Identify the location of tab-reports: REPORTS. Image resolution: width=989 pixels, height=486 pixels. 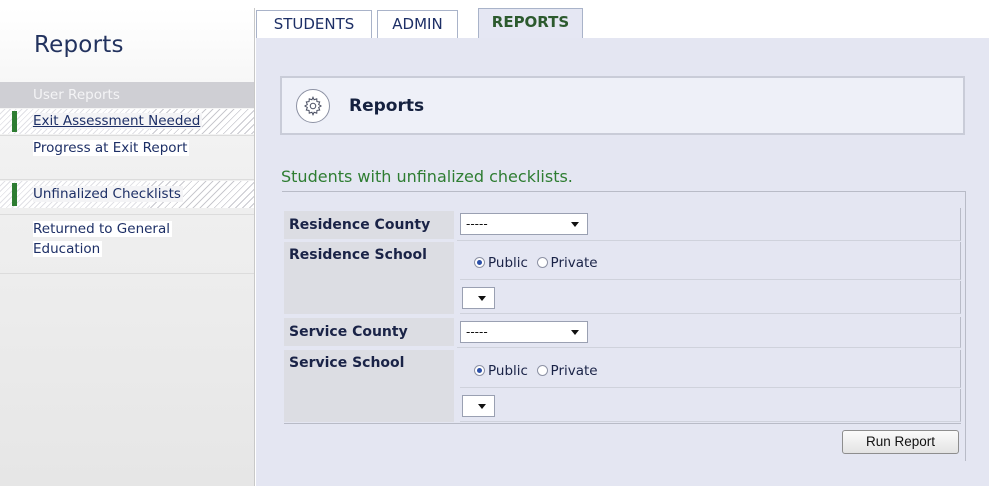
(530, 23).